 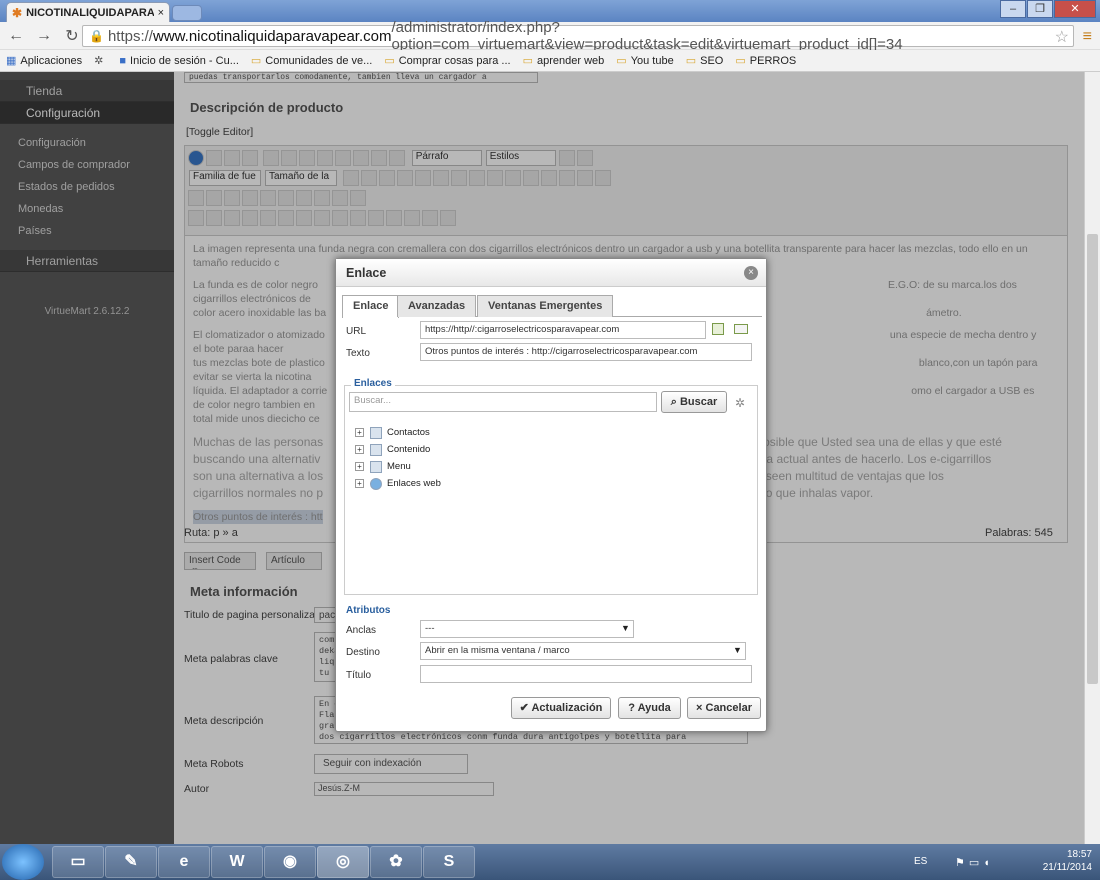 What do you see at coordinates (550, 862) in the screenshot?
I see `windows-taskbar: ▭ ✎ e W ◉ ◎ ✿ S ES ⚑▭◖ 18:57 21/11/2014` at bounding box center [550, 862].